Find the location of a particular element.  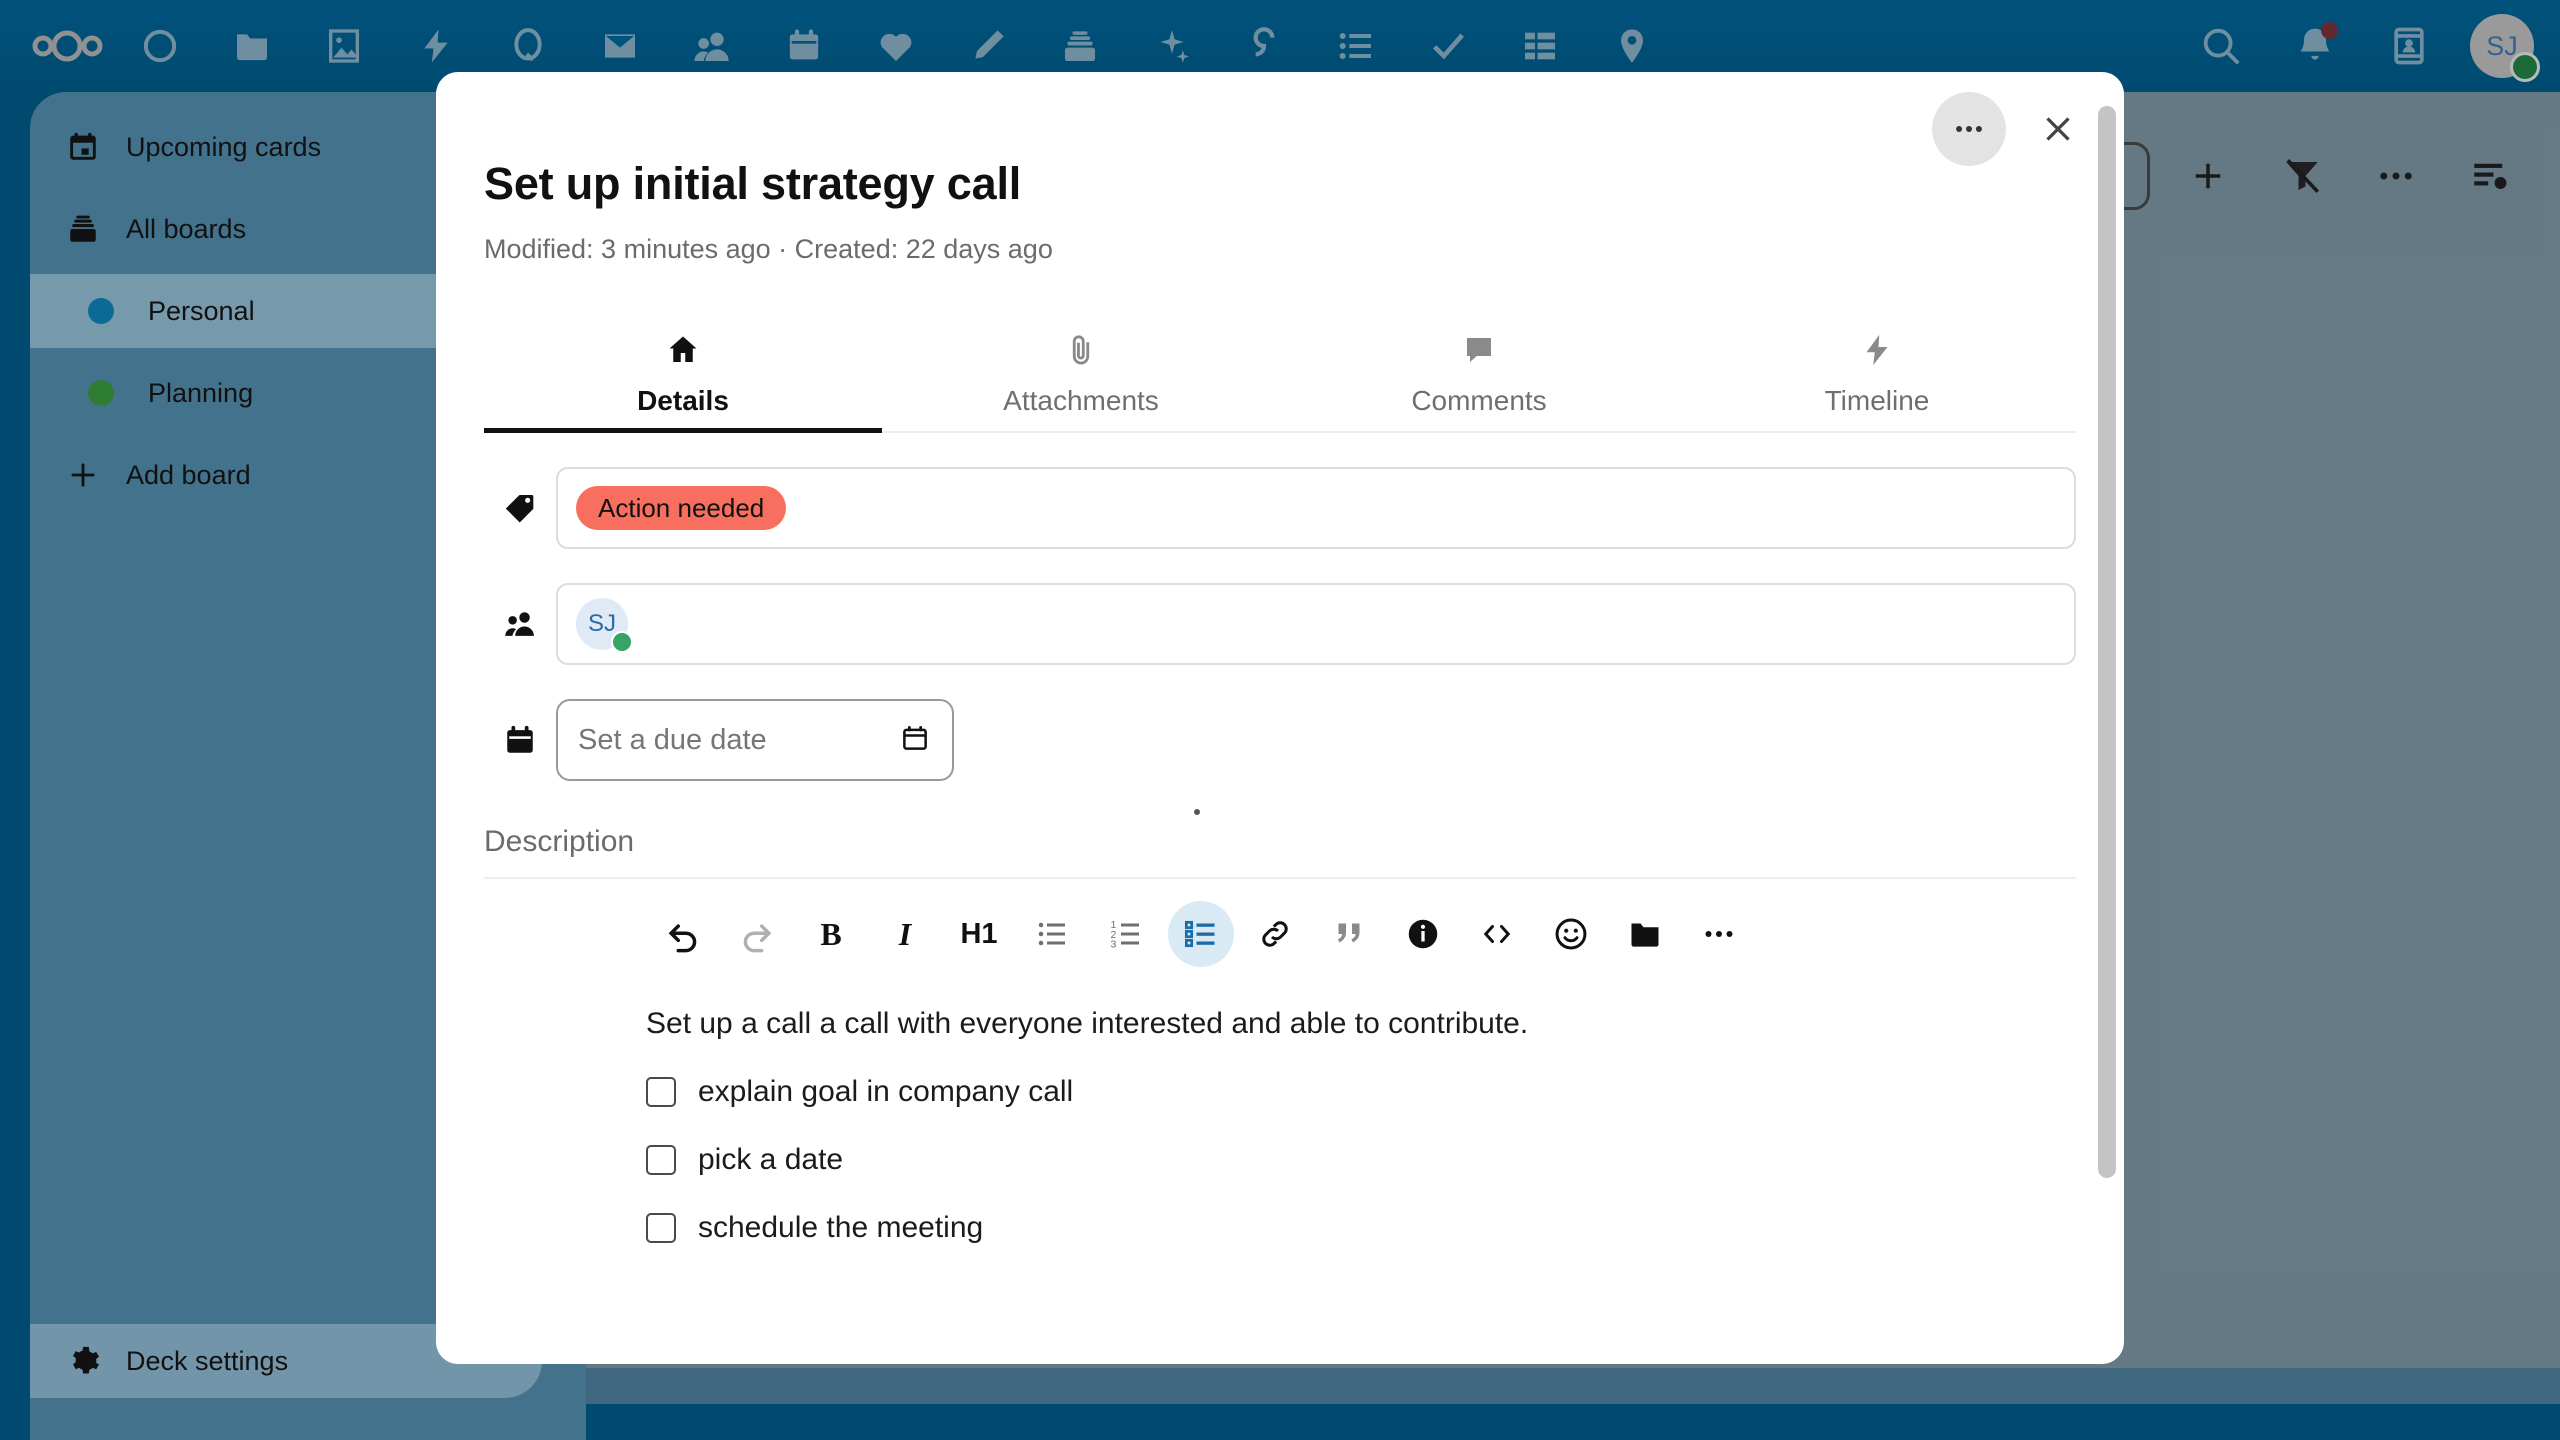

task-list-icon is located at coordinates (1201, 934).